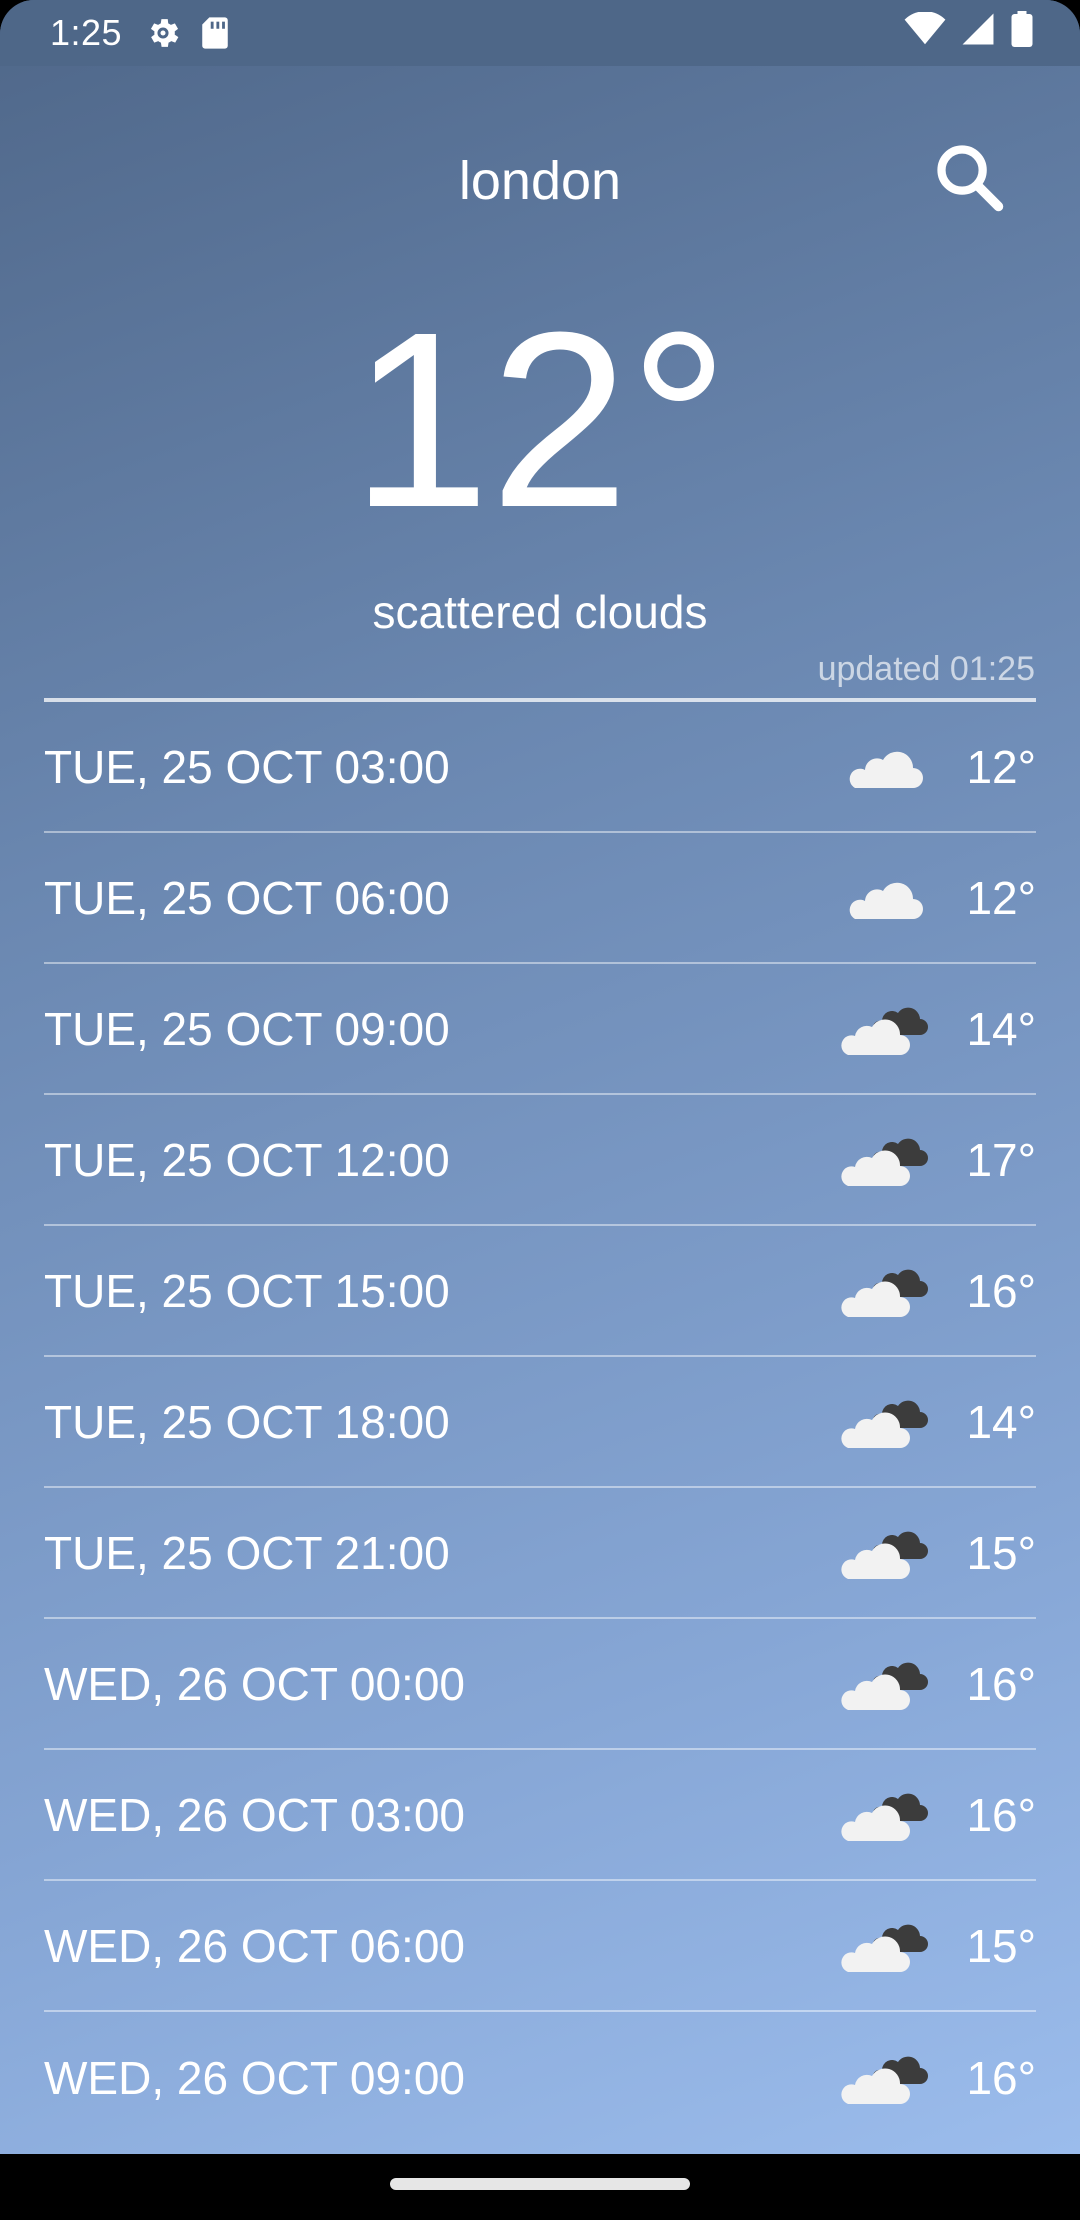  What do you see at coordinates (926, 669) in the screenshot?
I see `updated-time: updated 01:25` at bounding box center [926, 669].